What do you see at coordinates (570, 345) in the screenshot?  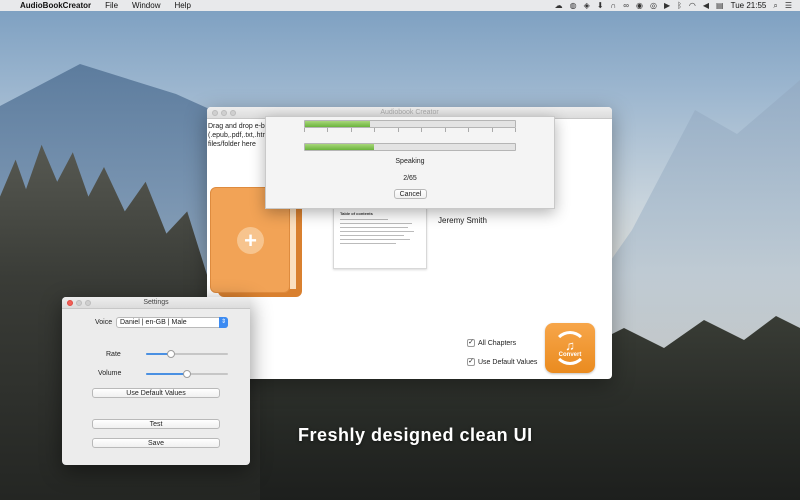 I see `music-note-icon: ♫` at bounding box center [570, 345].